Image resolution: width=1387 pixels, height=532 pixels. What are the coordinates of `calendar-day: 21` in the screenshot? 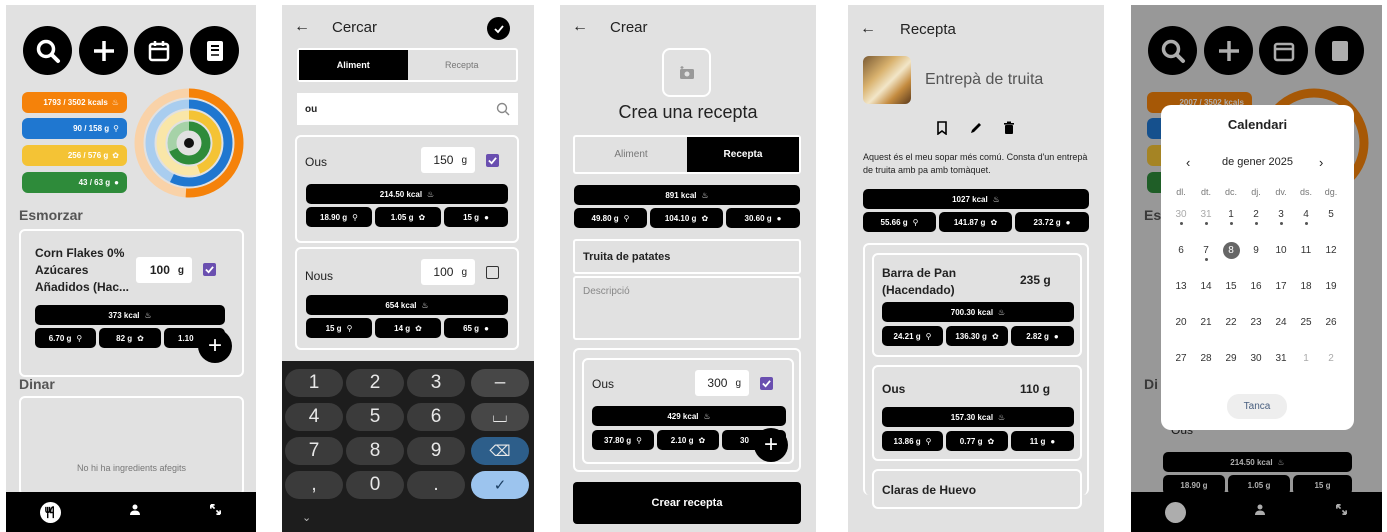 It's located at (1206, 322).